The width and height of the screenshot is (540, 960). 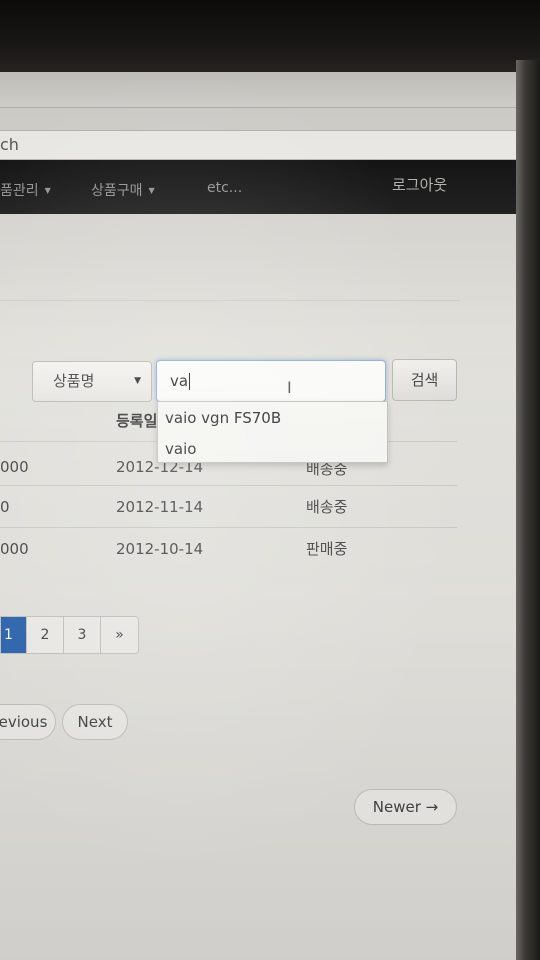 What do you see at coordinates (327, 507) in the screenshot?
I see `status-cell: 배송중` at bounding box center [327, 507].